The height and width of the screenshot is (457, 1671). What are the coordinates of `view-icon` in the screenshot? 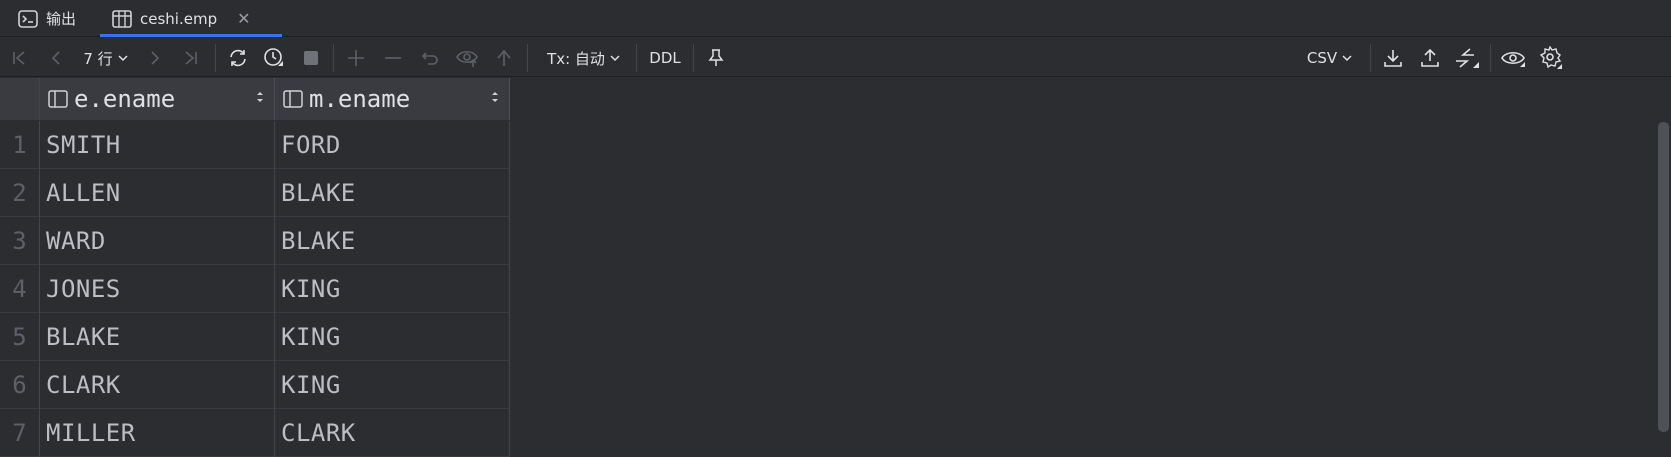 It's located at (1513, 58).